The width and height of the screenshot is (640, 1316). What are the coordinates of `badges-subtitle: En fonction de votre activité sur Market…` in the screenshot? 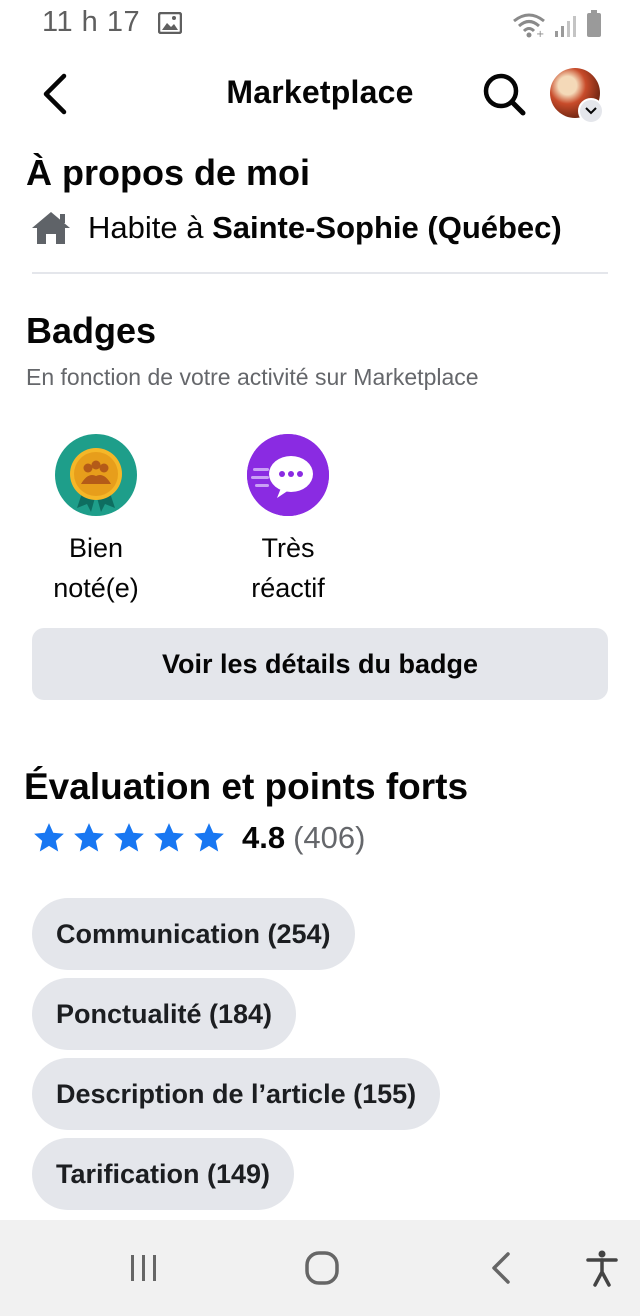 It's located at (252, 377).